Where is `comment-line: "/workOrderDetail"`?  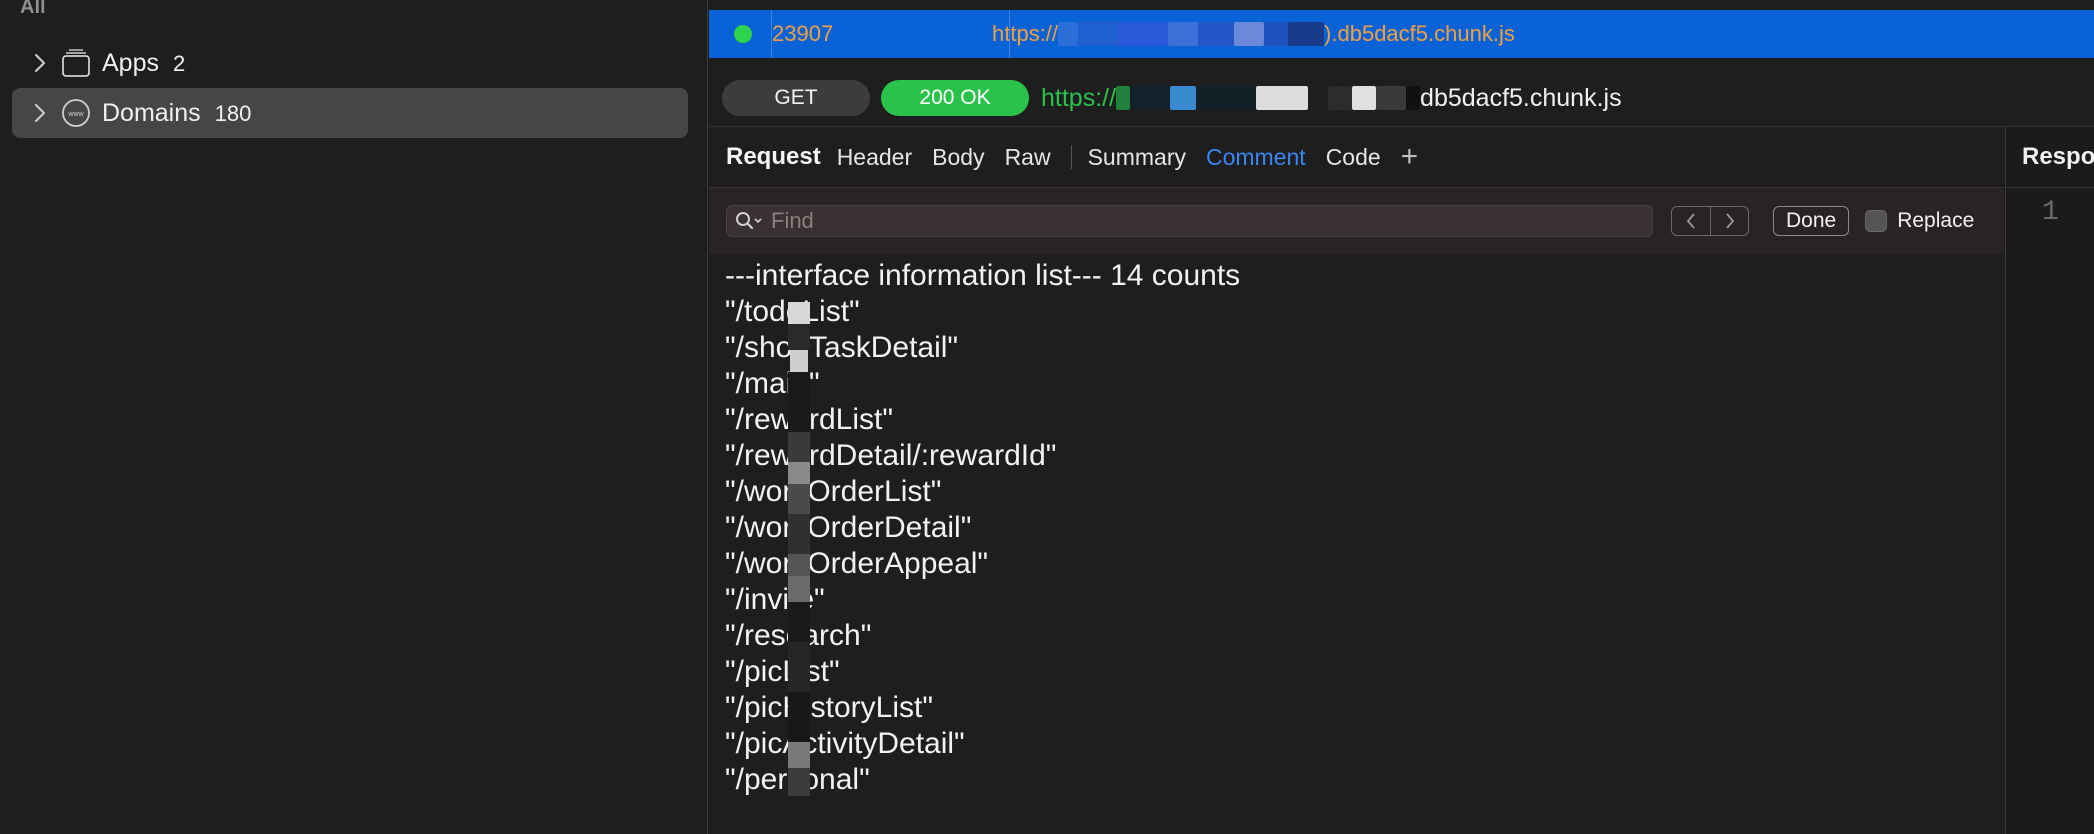
comment-line: "/workOrderDetail" is located at coordinates (848, 527).